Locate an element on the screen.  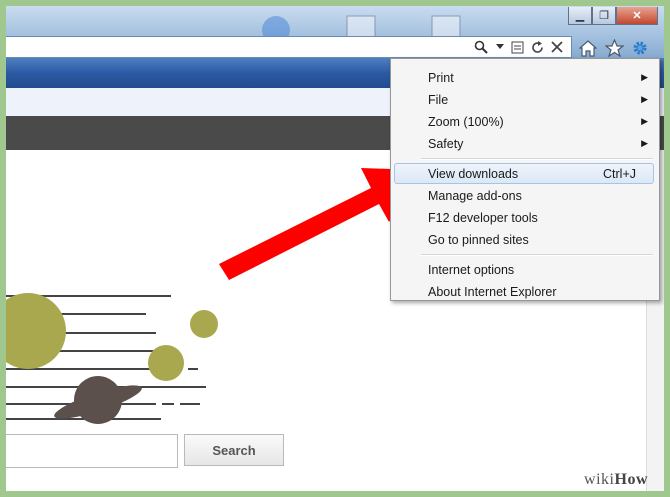
menu-item-internet-options: Internet options is located at coordinates (524, 269).